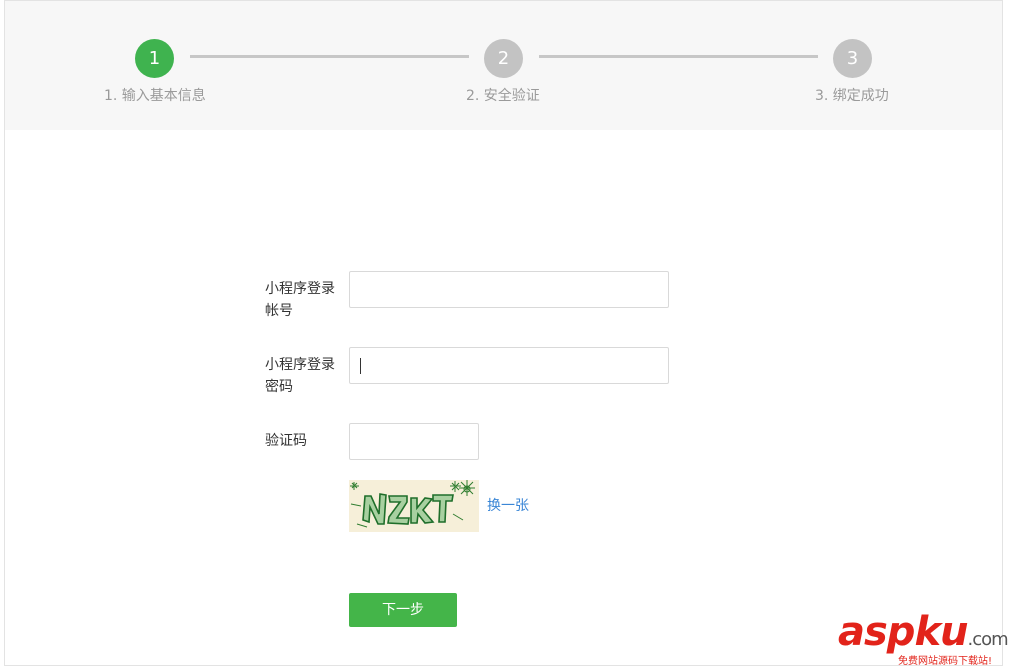  I want to click on step-1-circle: 1, so click(154, 58).